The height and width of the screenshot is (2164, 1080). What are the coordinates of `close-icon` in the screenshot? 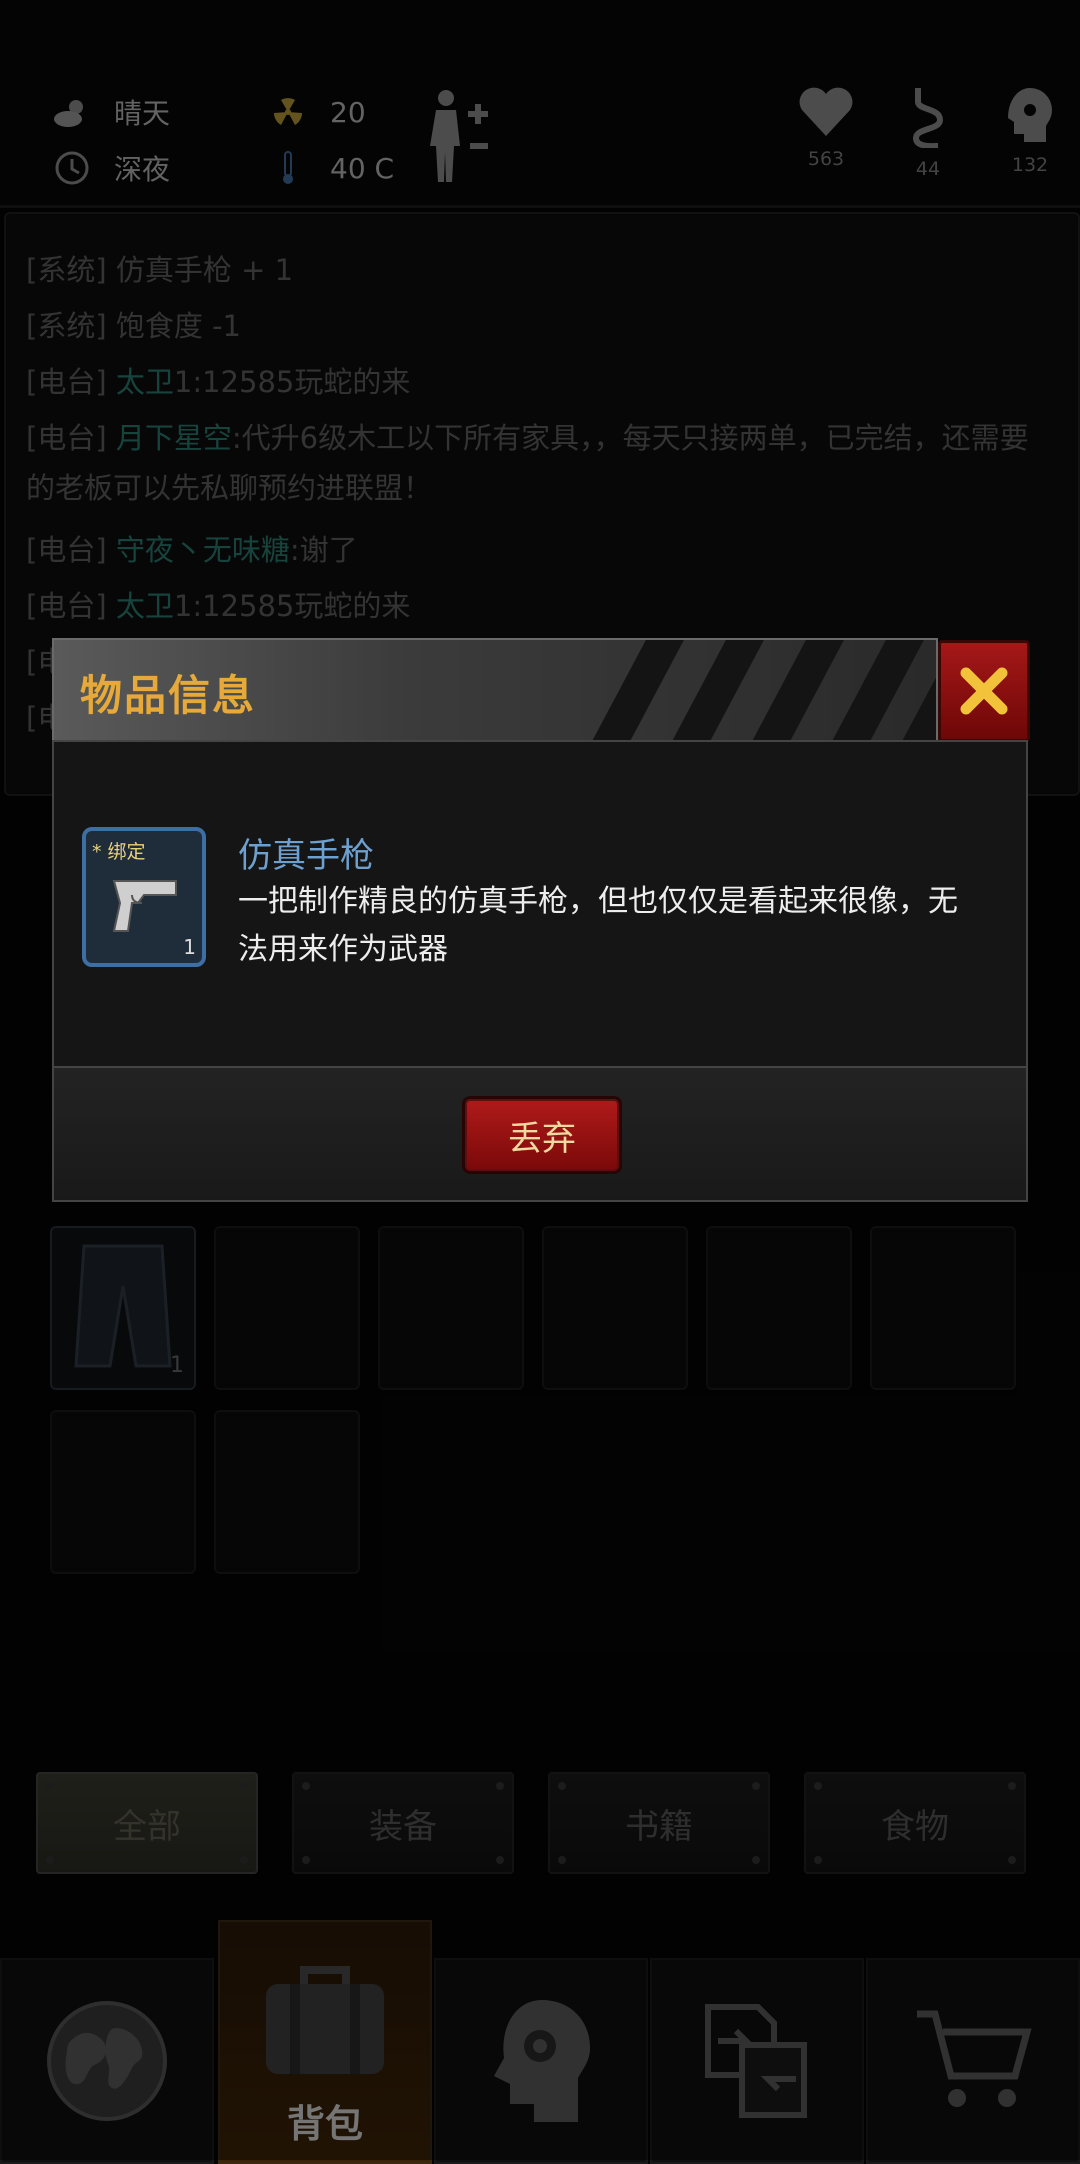 It's located at (984, 691).